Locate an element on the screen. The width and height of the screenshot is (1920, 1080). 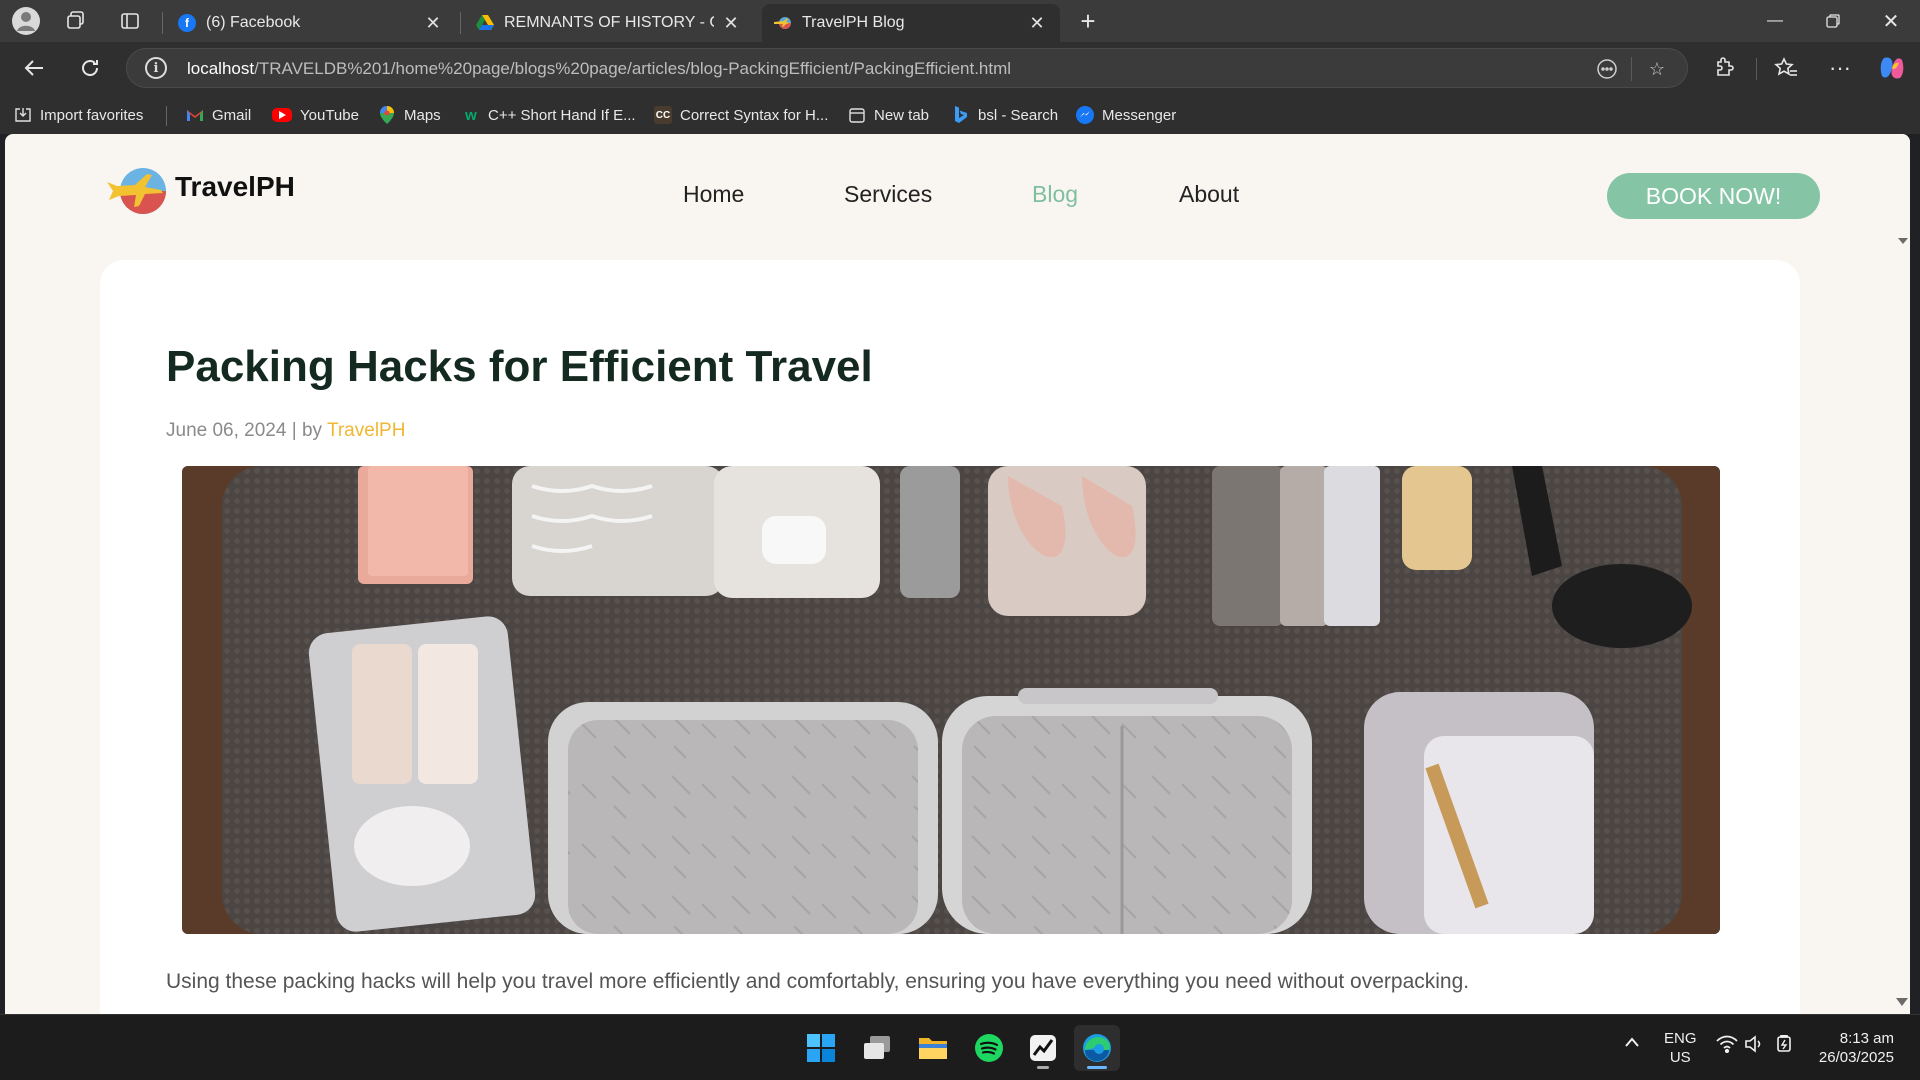
travelph-plane-icon is located at coordinates (783, 23).